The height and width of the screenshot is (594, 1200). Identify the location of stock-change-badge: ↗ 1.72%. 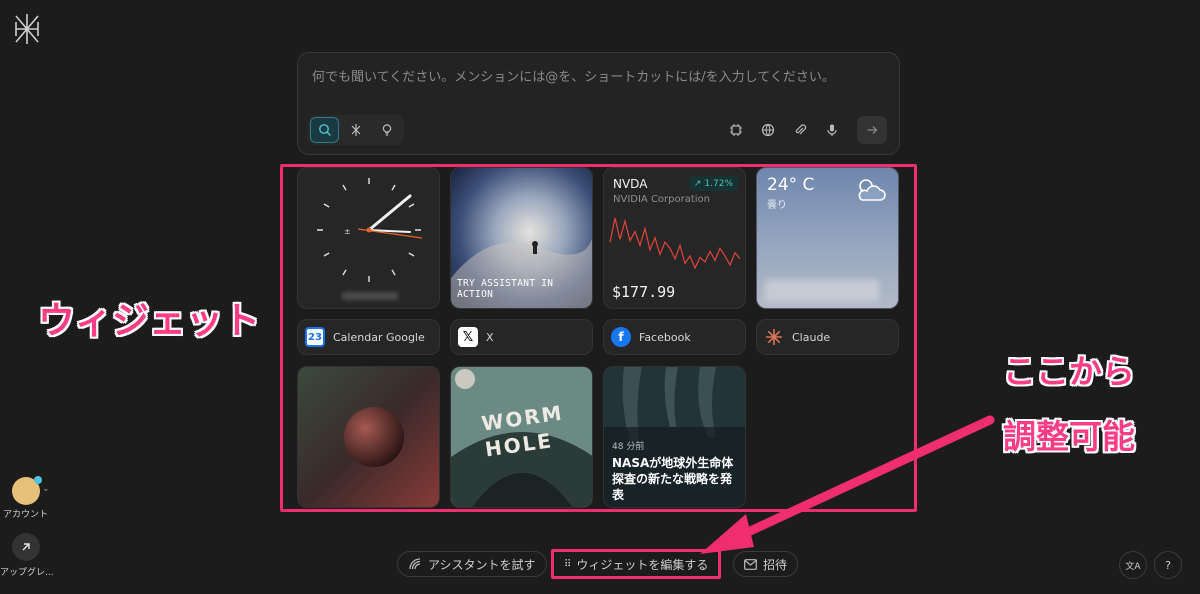
(713, 183).